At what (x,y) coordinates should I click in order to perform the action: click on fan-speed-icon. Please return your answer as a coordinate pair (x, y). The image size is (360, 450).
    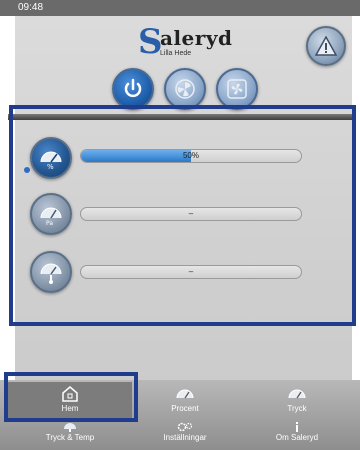
    Looking at the image, I should click on (185, 89).